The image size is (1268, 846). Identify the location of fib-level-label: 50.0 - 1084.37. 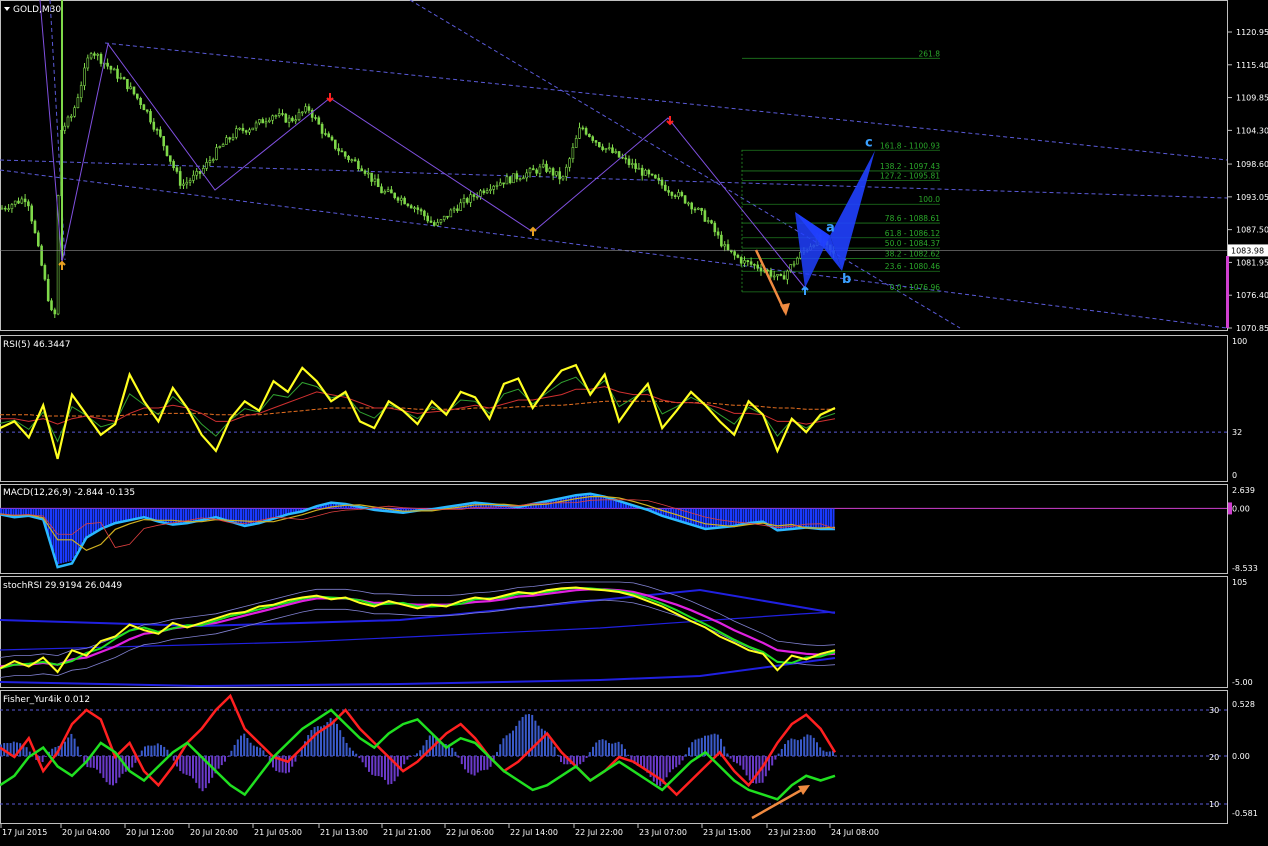
(912, 243).